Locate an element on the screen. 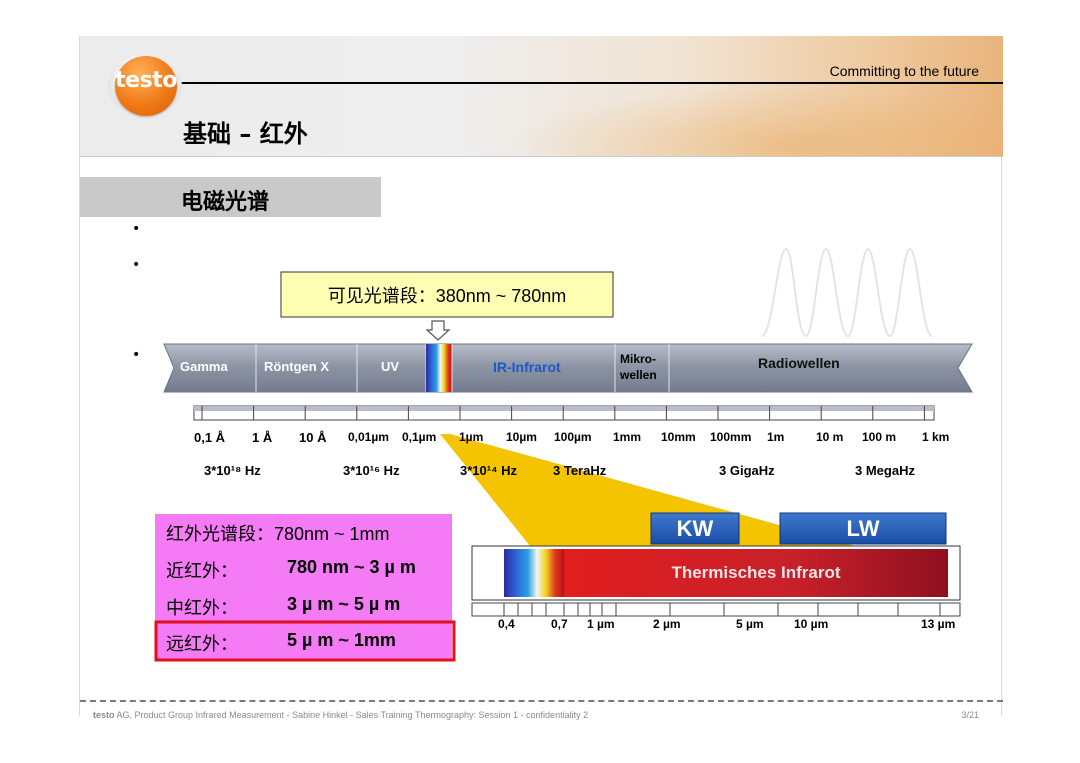 The width and height of the screenshot is (1080, 763). page-title: 基础 – 红外 is located at coordinates (245, 134).